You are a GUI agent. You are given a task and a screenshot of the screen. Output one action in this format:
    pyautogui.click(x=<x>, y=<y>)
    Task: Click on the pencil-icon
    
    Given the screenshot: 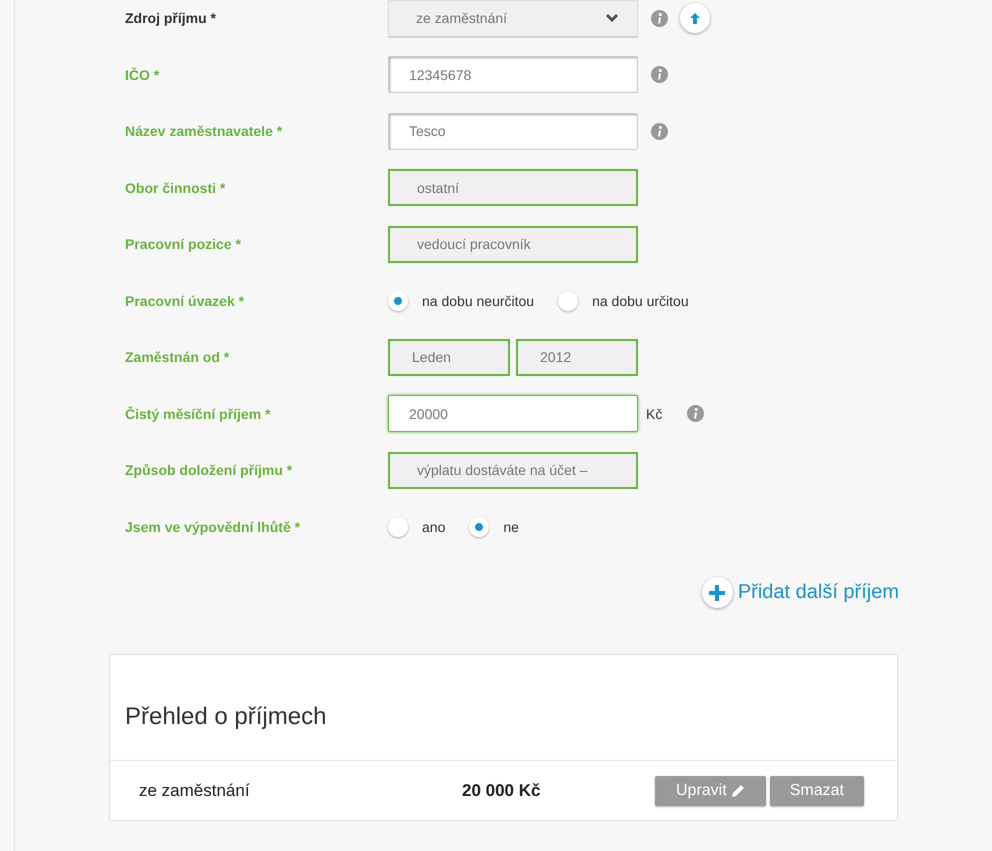 What is the action you would take?
    pyautogui.click(x=737, y=791)
    